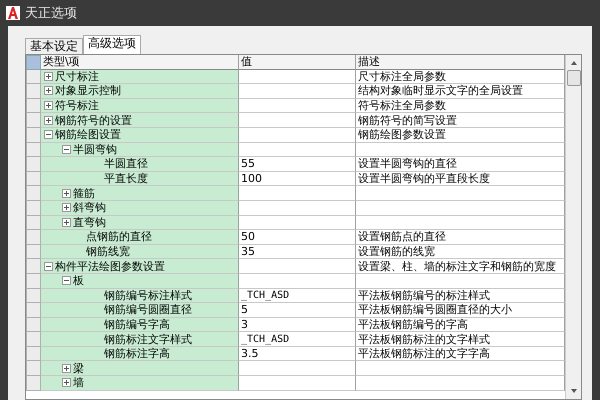 This screenshot has width=600, height=400. I want to click on tree-item: 梁, so click(140, 368).